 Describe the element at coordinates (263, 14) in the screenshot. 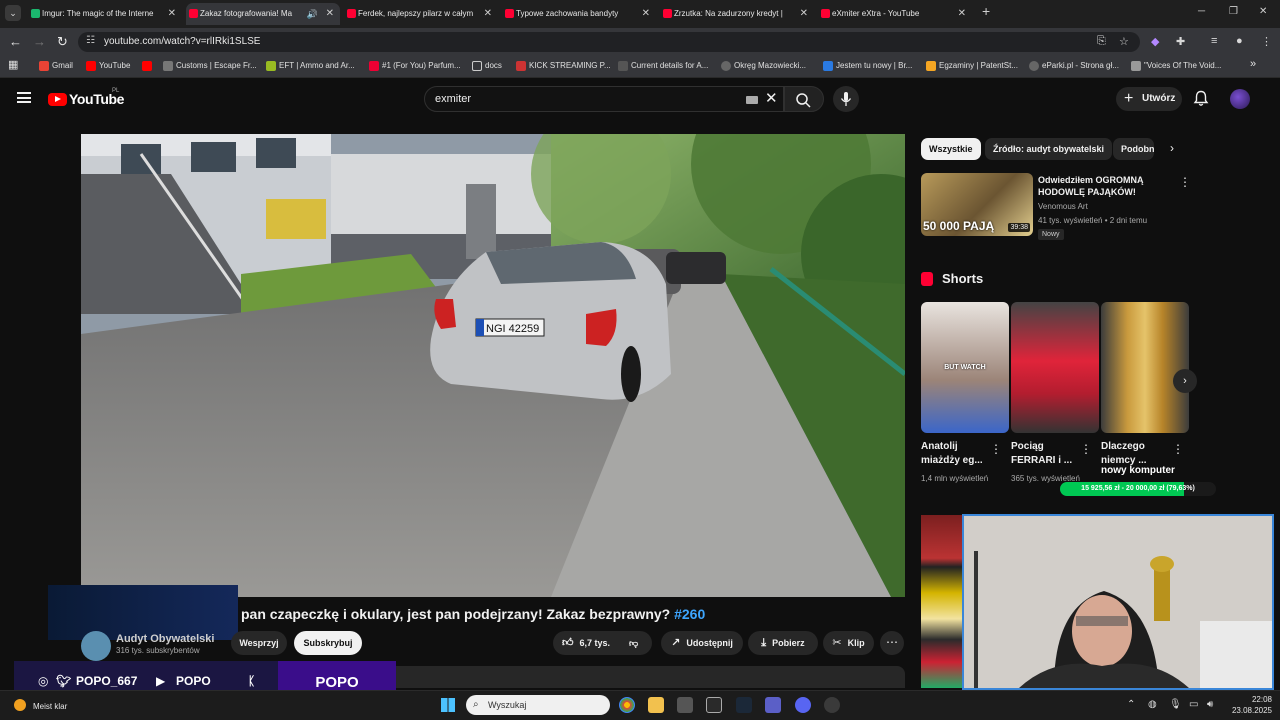

I see `browser-tab-active: Zakaz fotografowania! Ma 🔊 ✕` at that location.